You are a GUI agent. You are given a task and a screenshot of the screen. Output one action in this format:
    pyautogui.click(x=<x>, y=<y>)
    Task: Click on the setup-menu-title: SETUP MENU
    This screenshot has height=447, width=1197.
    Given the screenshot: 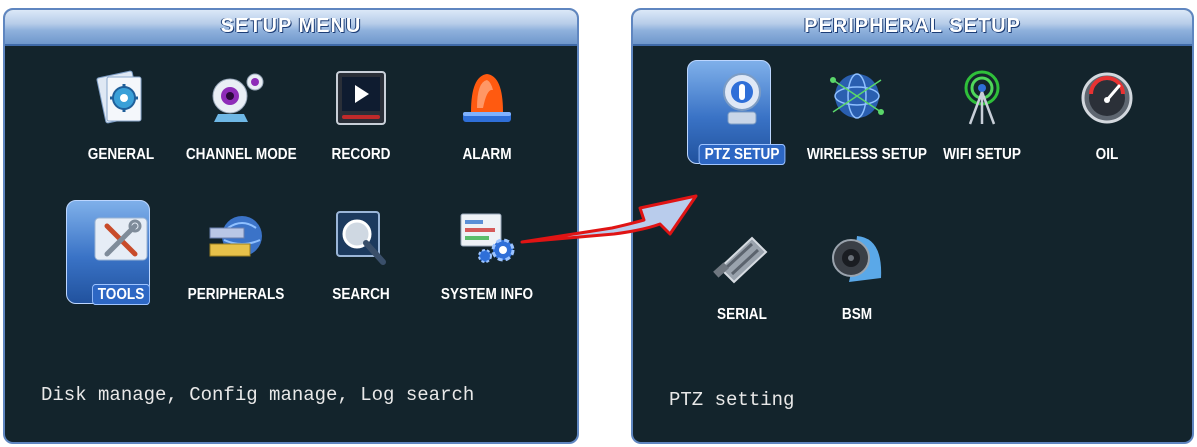 What is the action you would take?
    pyautogui.click(x=291, y=26)
    